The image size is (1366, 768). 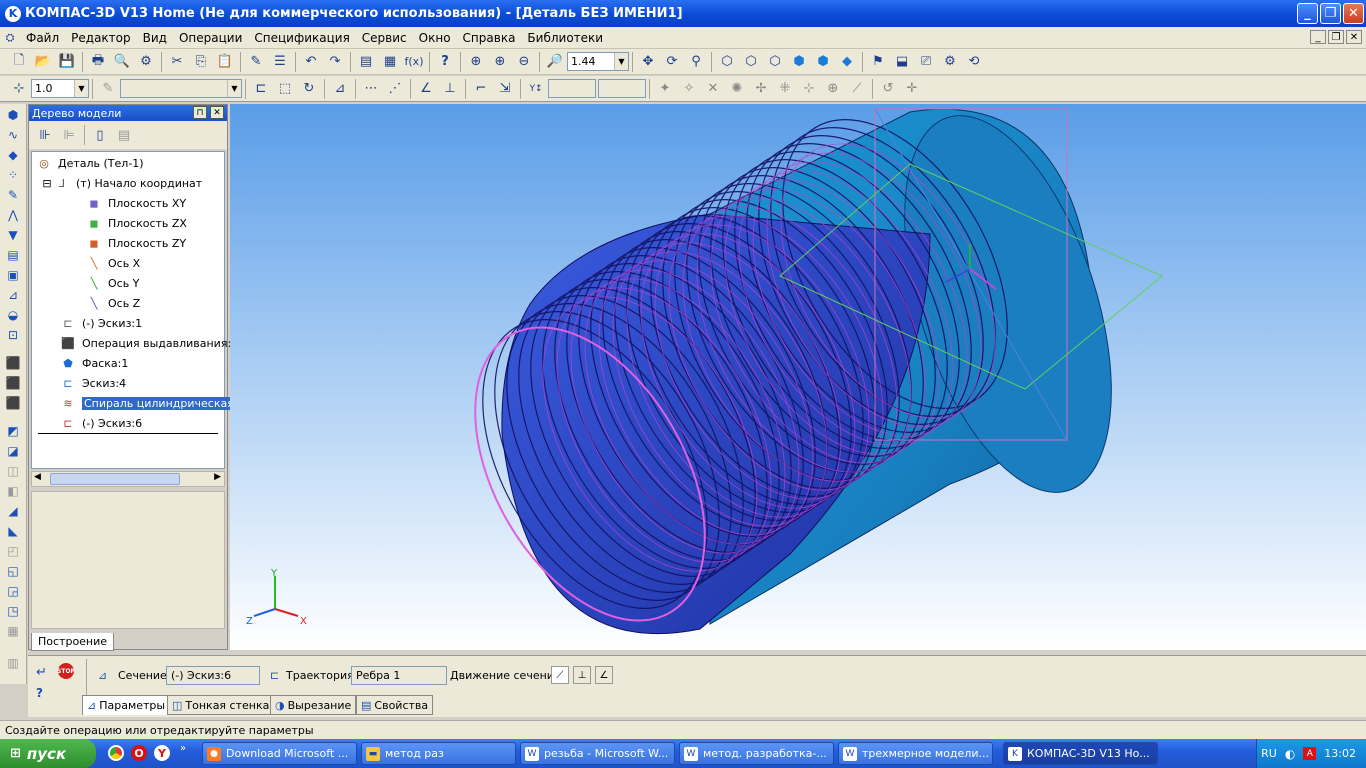 What do you see at coordinates (13, 631) in the screenshot?
I see `array-icon: ▦` at bounding box center [13, 631].